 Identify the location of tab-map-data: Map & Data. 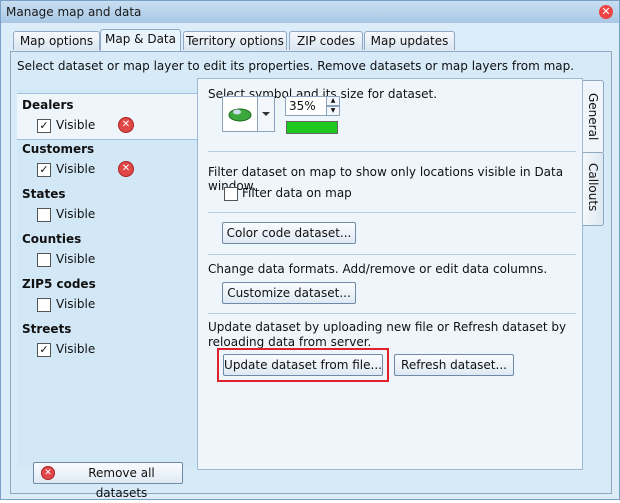
(140, 40).